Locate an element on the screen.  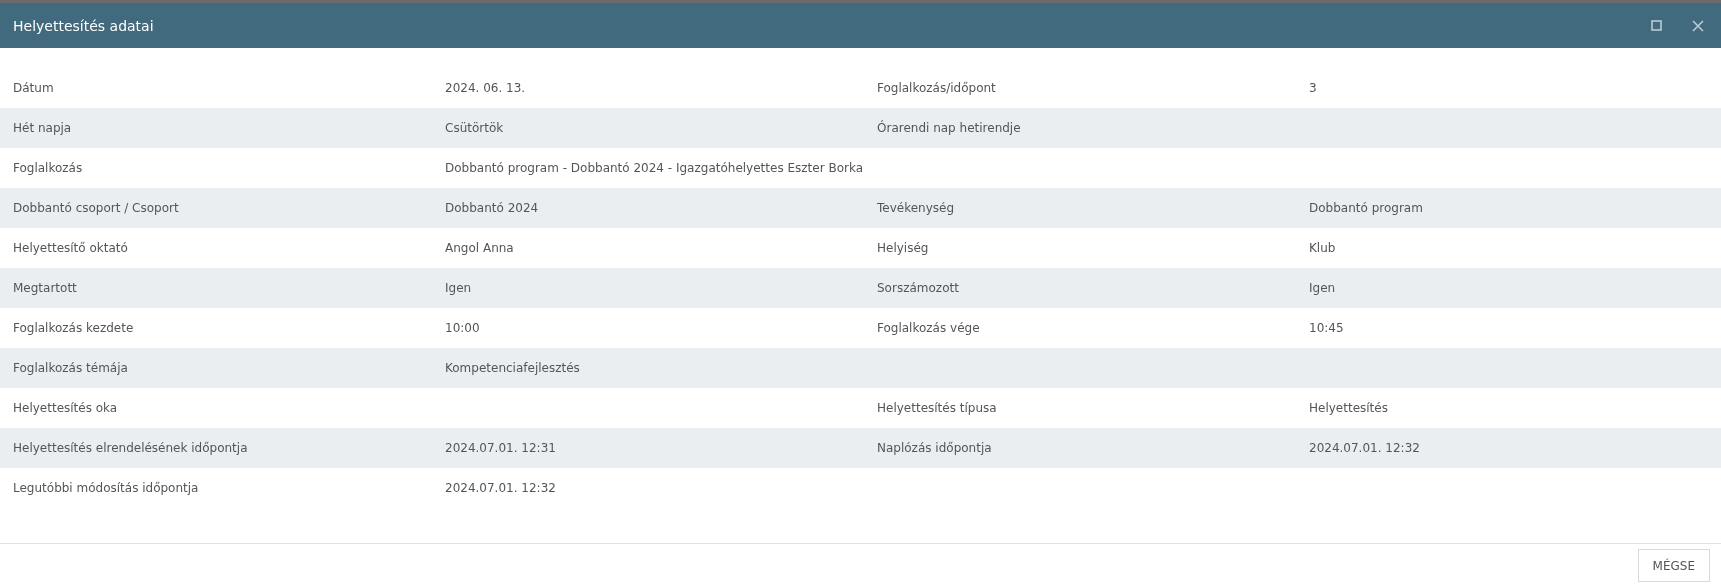
field-value: Klub is located at coordinates (1322, 248).